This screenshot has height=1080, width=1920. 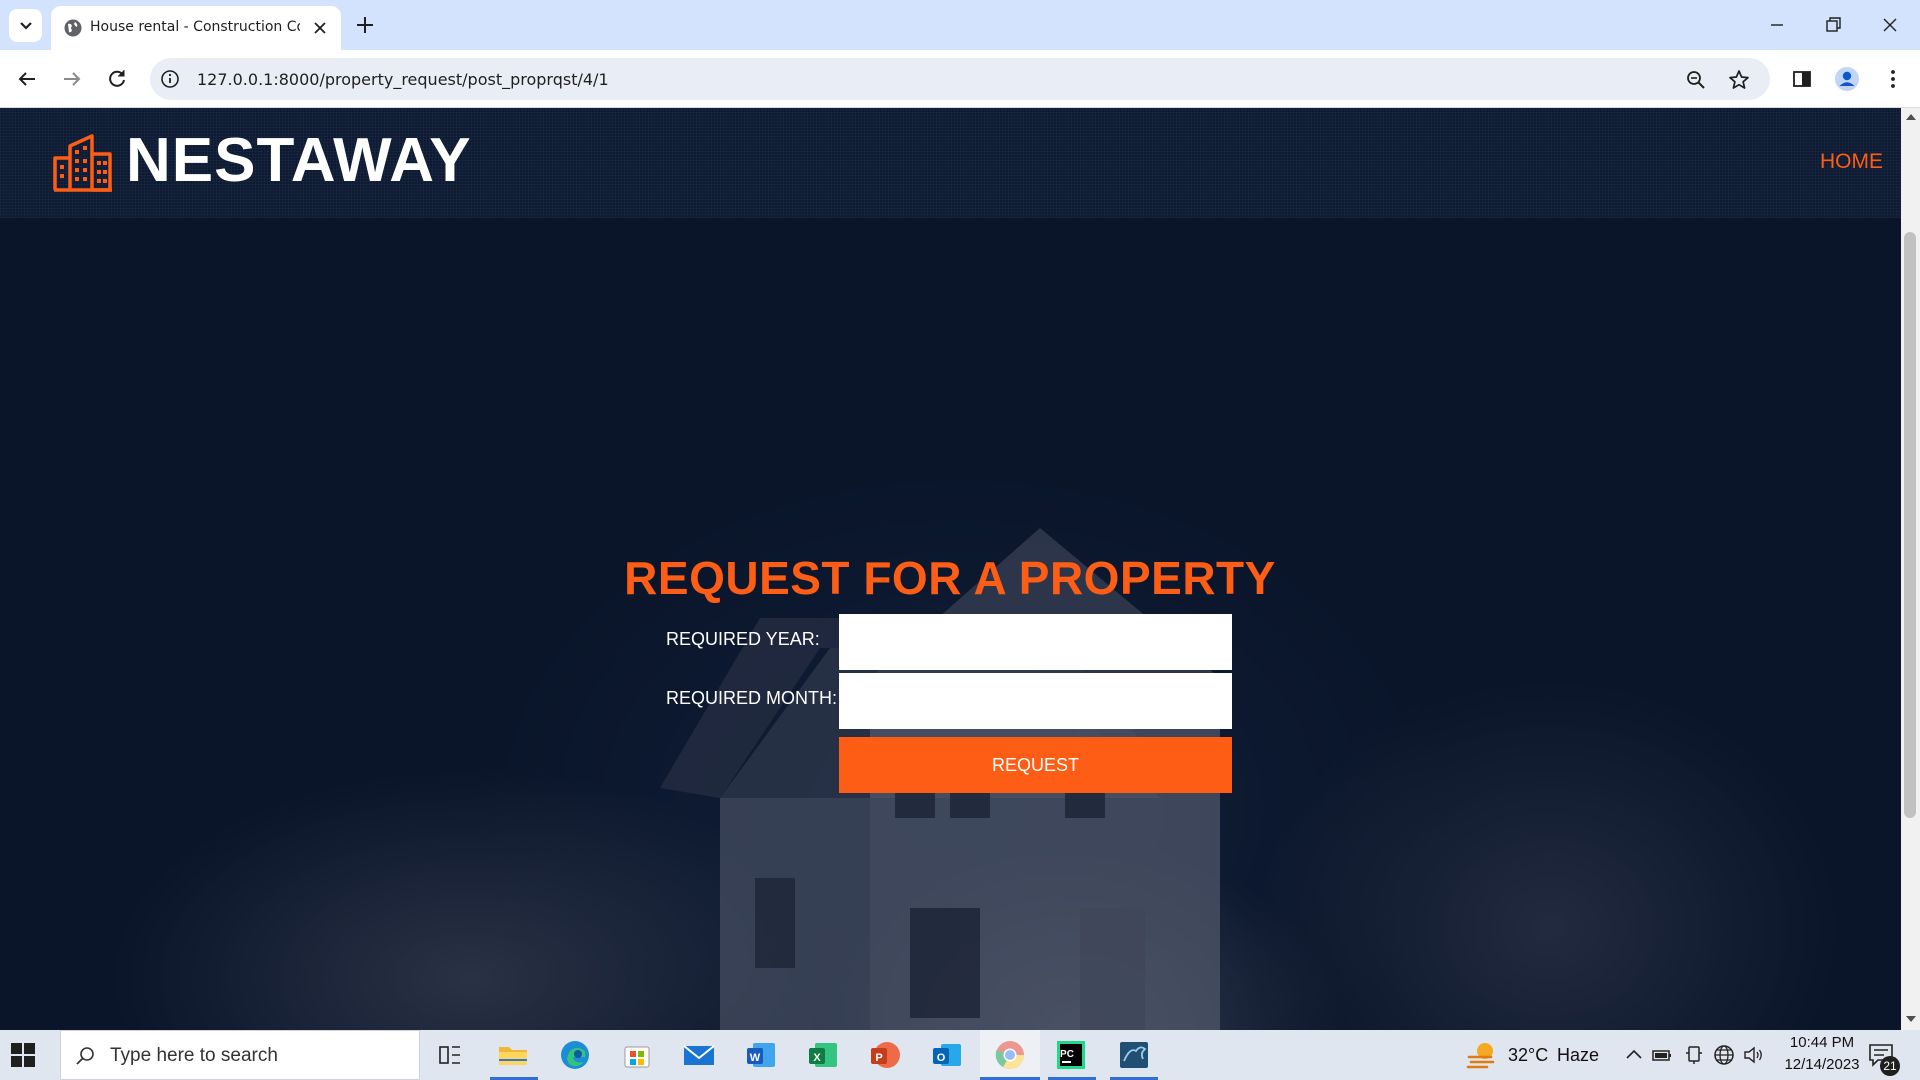 I want to click on powerpoint-icon: P, so click(x=885, y=1055).